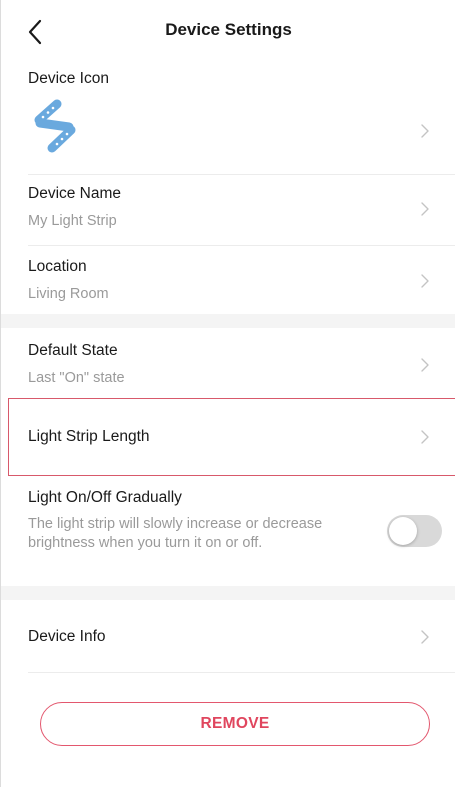 Image resolution: width=455 pixels, height=787 pixels. I want to click on remove-button: REMOVE, so click(235, 724).